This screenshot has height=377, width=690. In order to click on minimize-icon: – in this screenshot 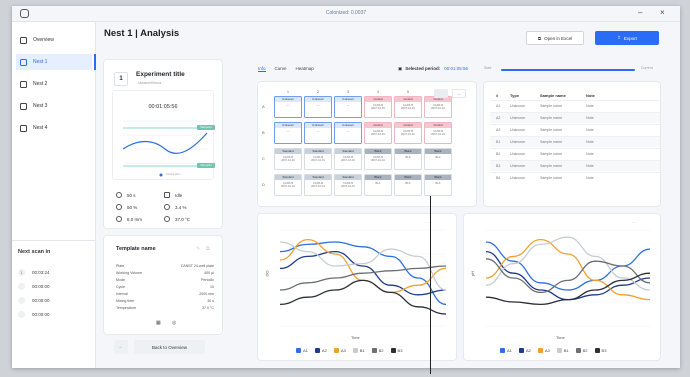, I will do `click(640, 12)`.